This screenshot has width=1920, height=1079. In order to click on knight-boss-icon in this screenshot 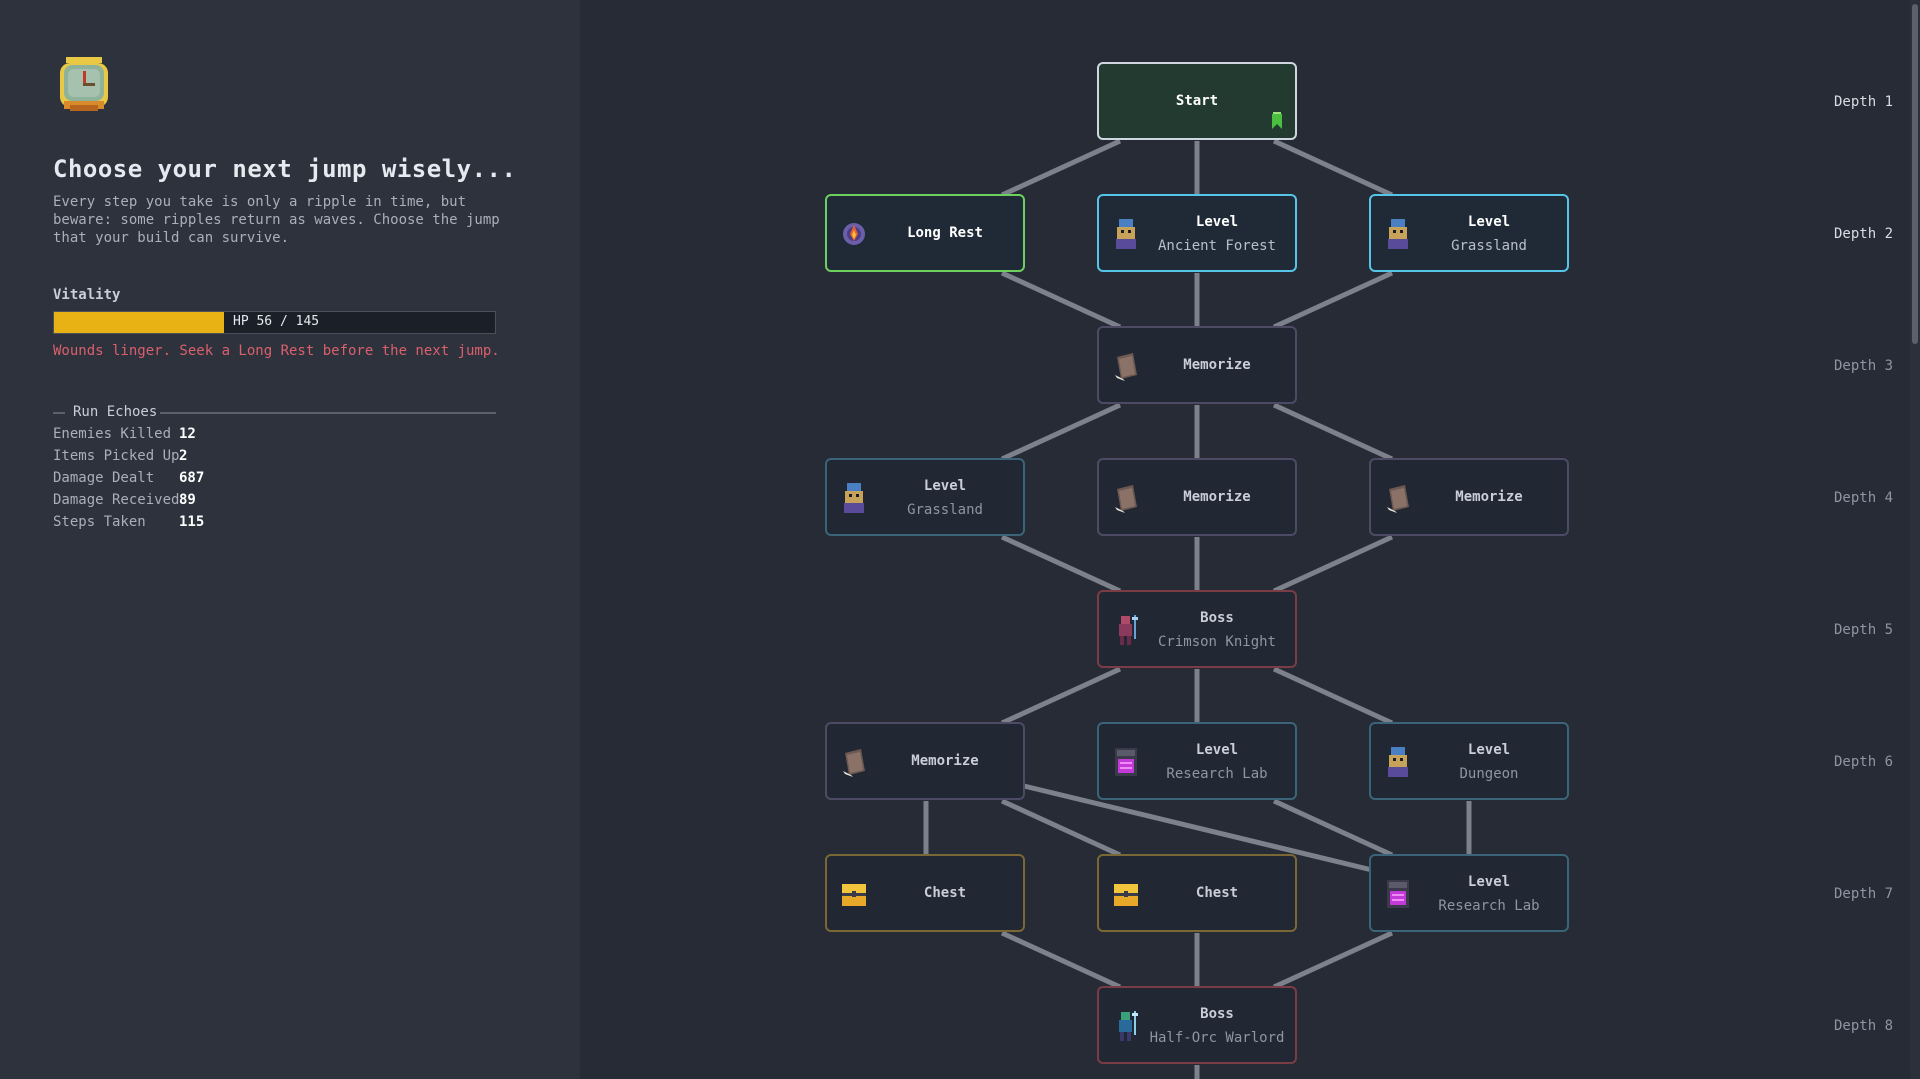, I will do `click(1128, 630)`.